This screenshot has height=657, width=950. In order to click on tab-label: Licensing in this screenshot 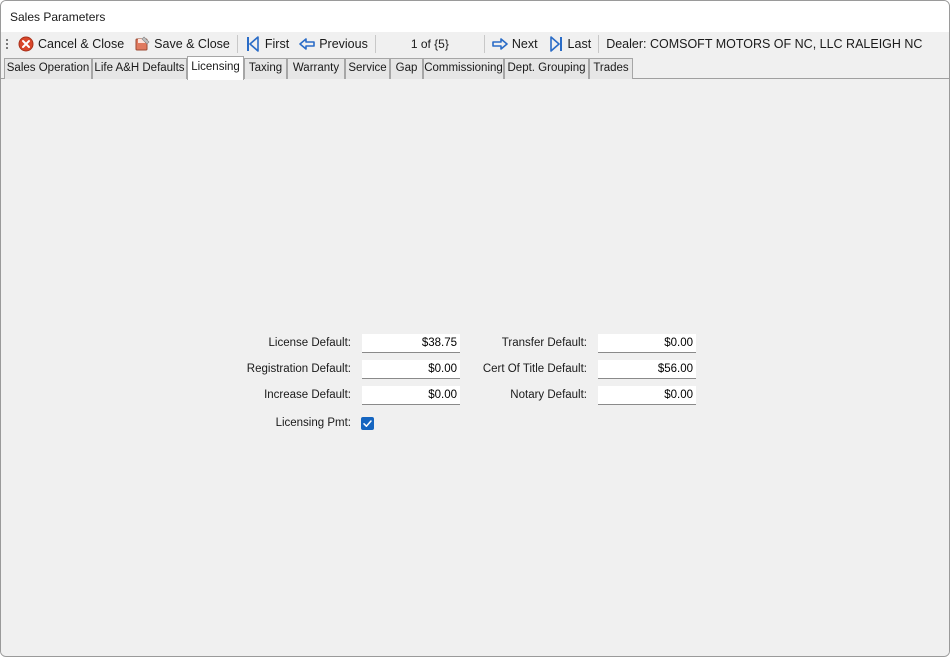, I will do `click(215, 67)`.